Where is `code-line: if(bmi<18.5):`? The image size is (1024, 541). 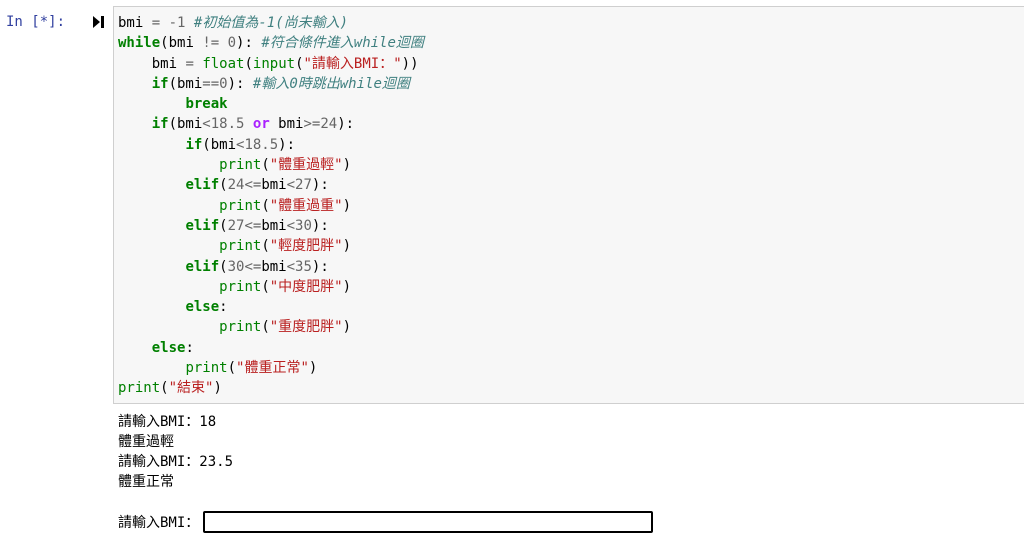
code-line: if(bmi<18.5): is located at coordinates (271, 145).